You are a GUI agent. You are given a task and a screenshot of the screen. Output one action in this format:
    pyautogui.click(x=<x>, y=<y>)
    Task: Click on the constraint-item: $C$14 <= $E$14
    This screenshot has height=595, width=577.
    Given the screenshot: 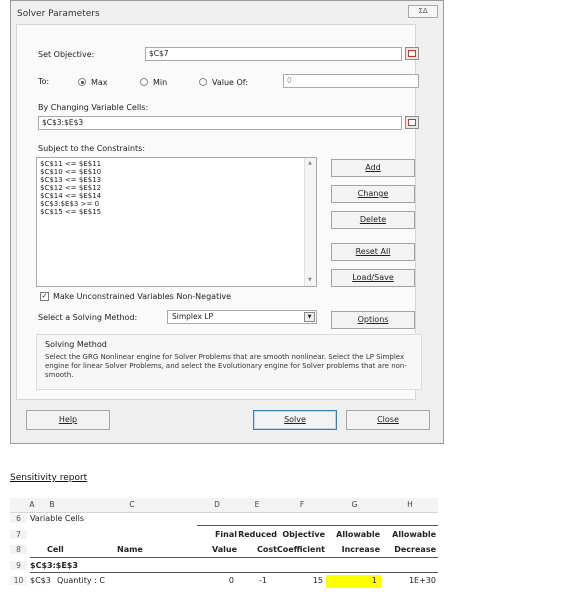 What is the action you would take?
    pyautogui.click(x=70, y=196)
    